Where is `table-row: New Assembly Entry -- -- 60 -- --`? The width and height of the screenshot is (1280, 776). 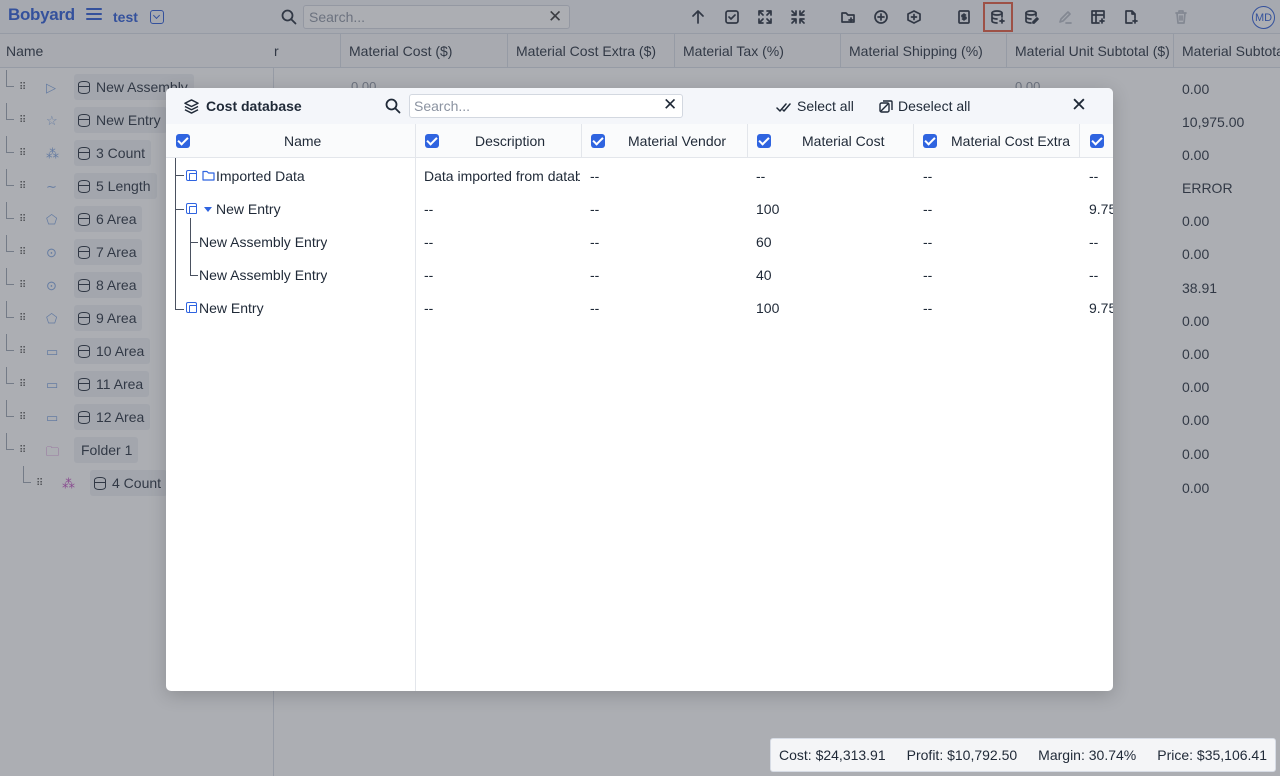 table-row: New Assembly Entry -- -- 60 -- -- is located at coordinates (639, 241).